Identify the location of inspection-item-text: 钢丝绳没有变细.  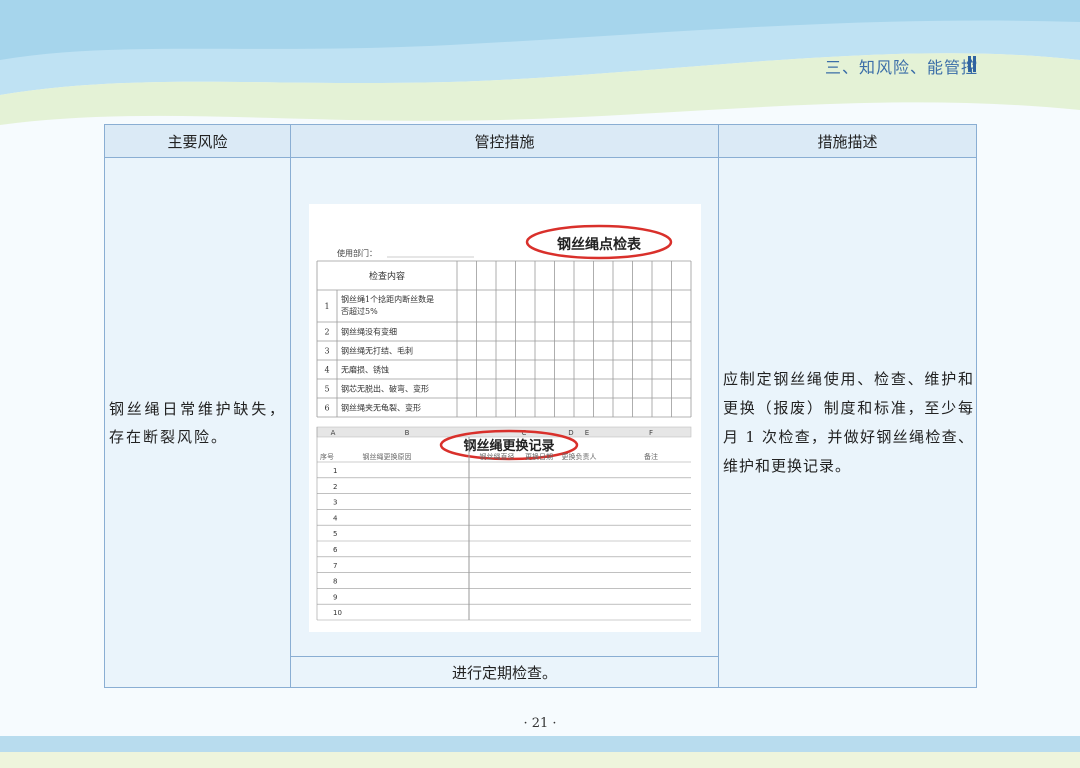
(369, 332).